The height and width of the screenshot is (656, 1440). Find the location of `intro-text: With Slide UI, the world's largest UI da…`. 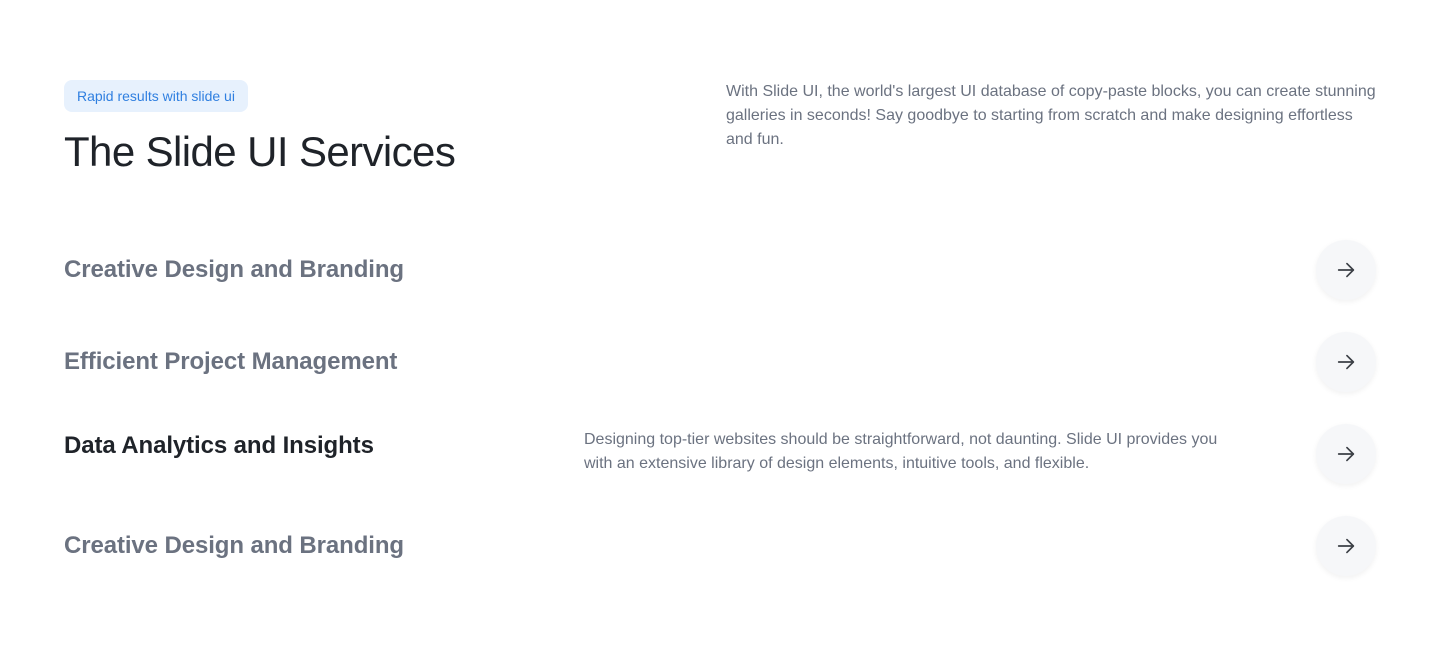

intro-text: With Slide UI, the world's largest UI da… is located at coordinates (1051, 115).